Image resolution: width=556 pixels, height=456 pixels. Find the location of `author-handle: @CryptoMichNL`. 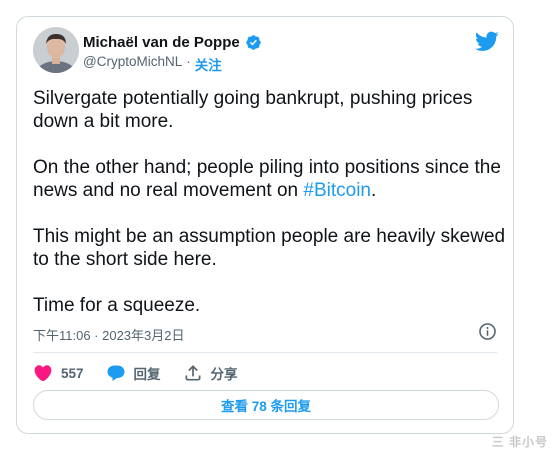

author-handle: @CryptoMichNL is located at coordinates (132, 64).